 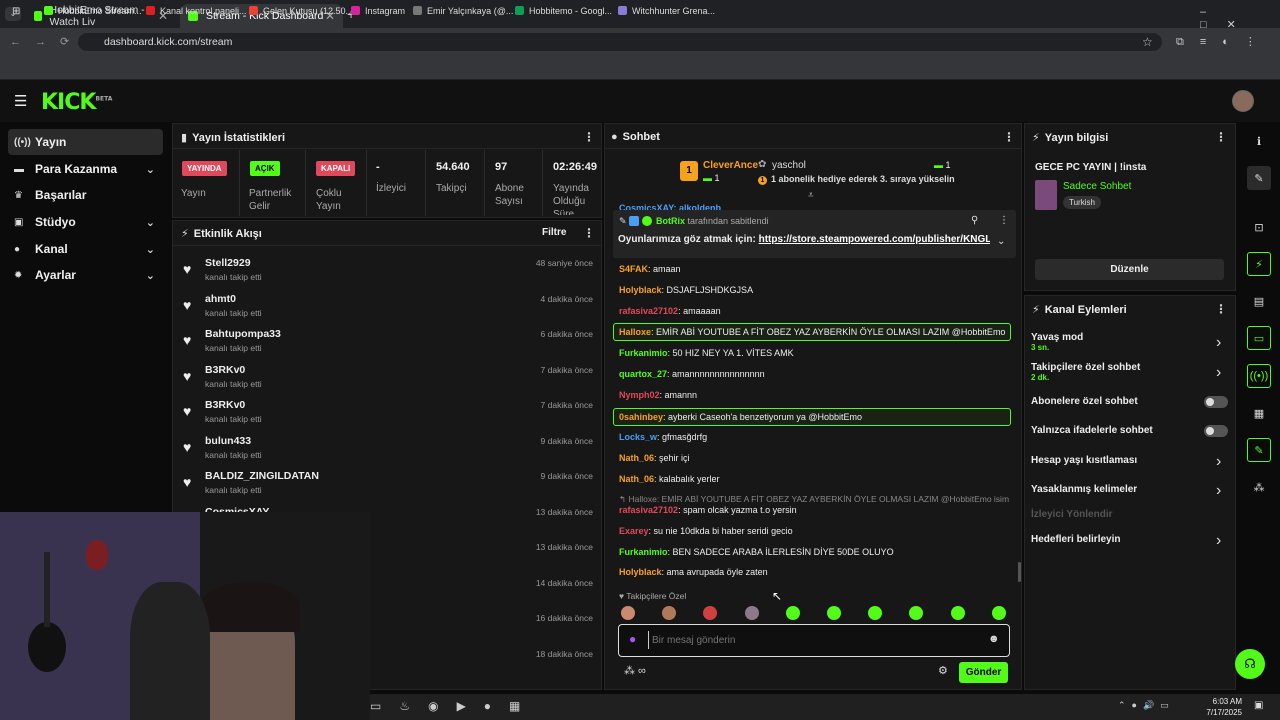 What do you see at coordinates (378, 11) in the screenshot?
I see `bookmark-item: Instagram` at bounding box center [378, 11].